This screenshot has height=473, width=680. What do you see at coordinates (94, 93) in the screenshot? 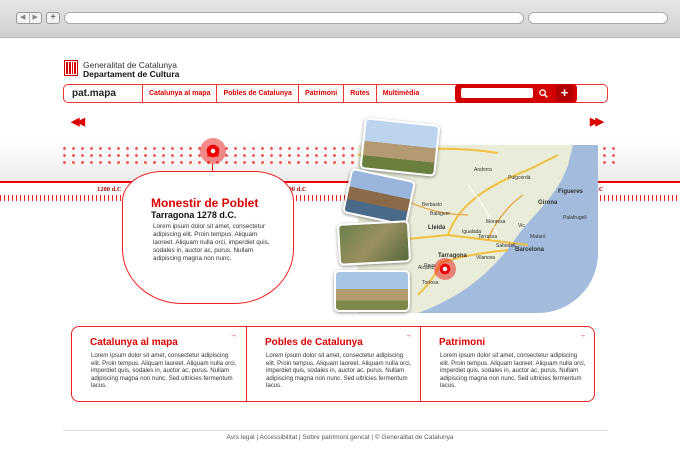
I see `site-brand: pat.mapa` at bounding box center [94, 93].